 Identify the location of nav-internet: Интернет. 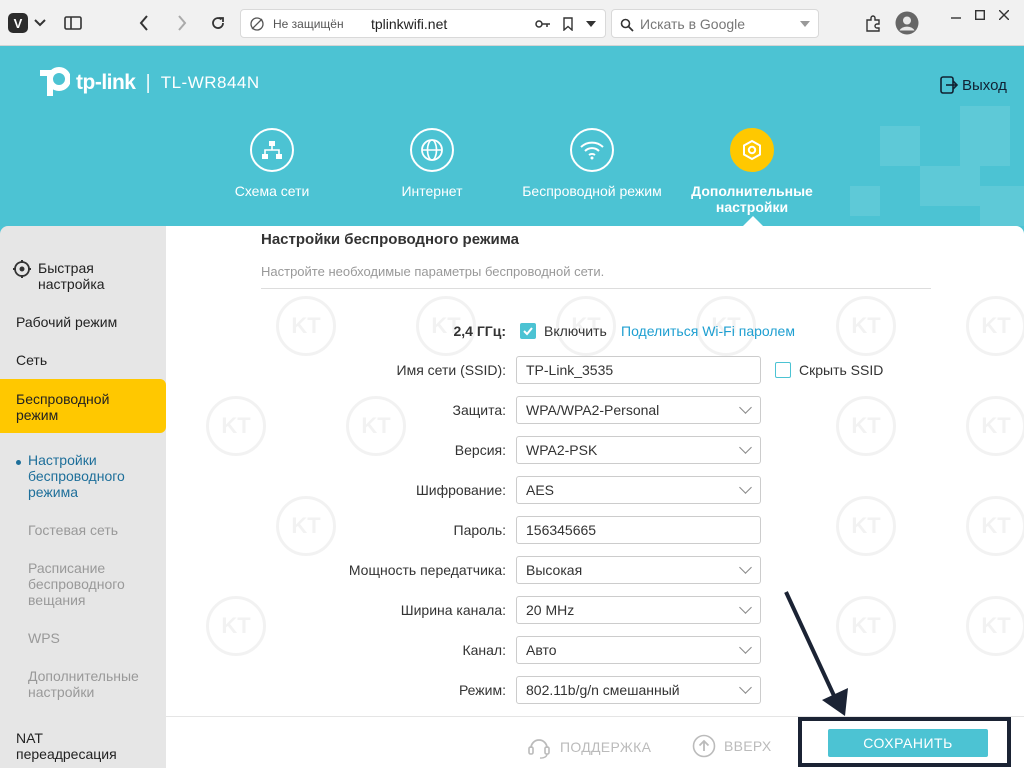
(432, 163).